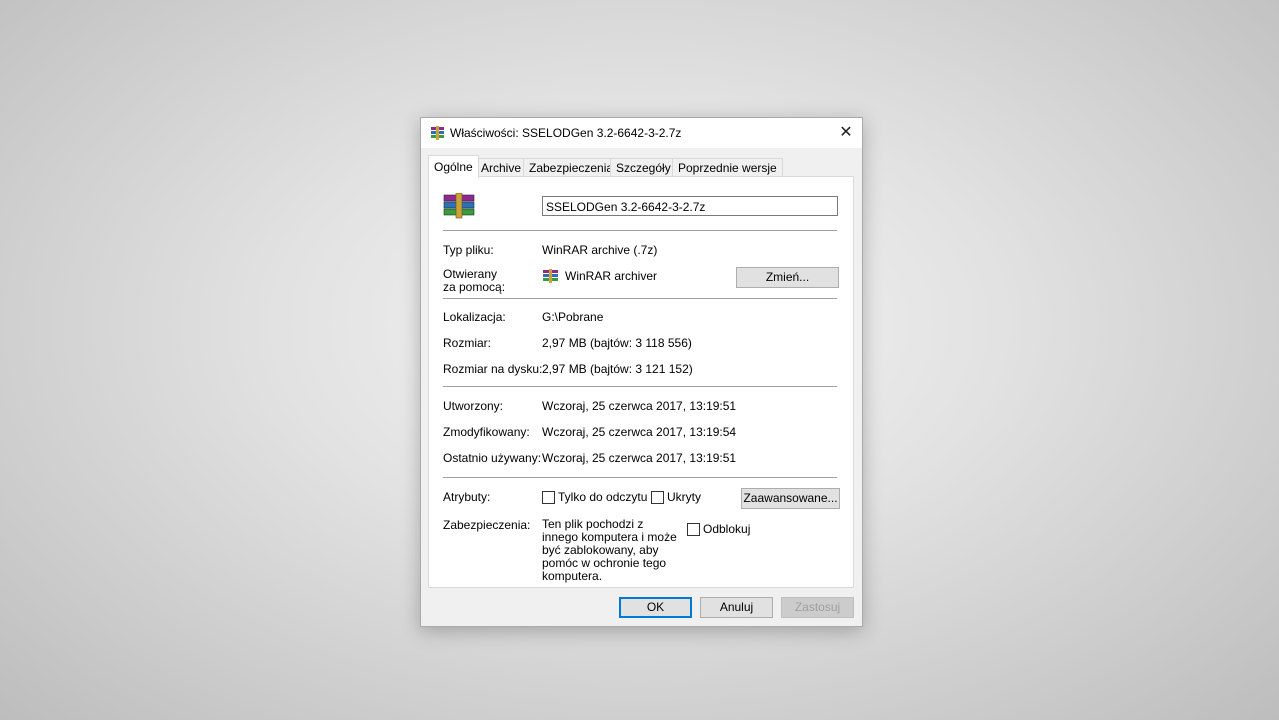 The width and height of the screenshot is (1279, 720). Describe the element at coordinates (817, 607) in the screenshot. I see `apply-button: Zastosuj` at that location.